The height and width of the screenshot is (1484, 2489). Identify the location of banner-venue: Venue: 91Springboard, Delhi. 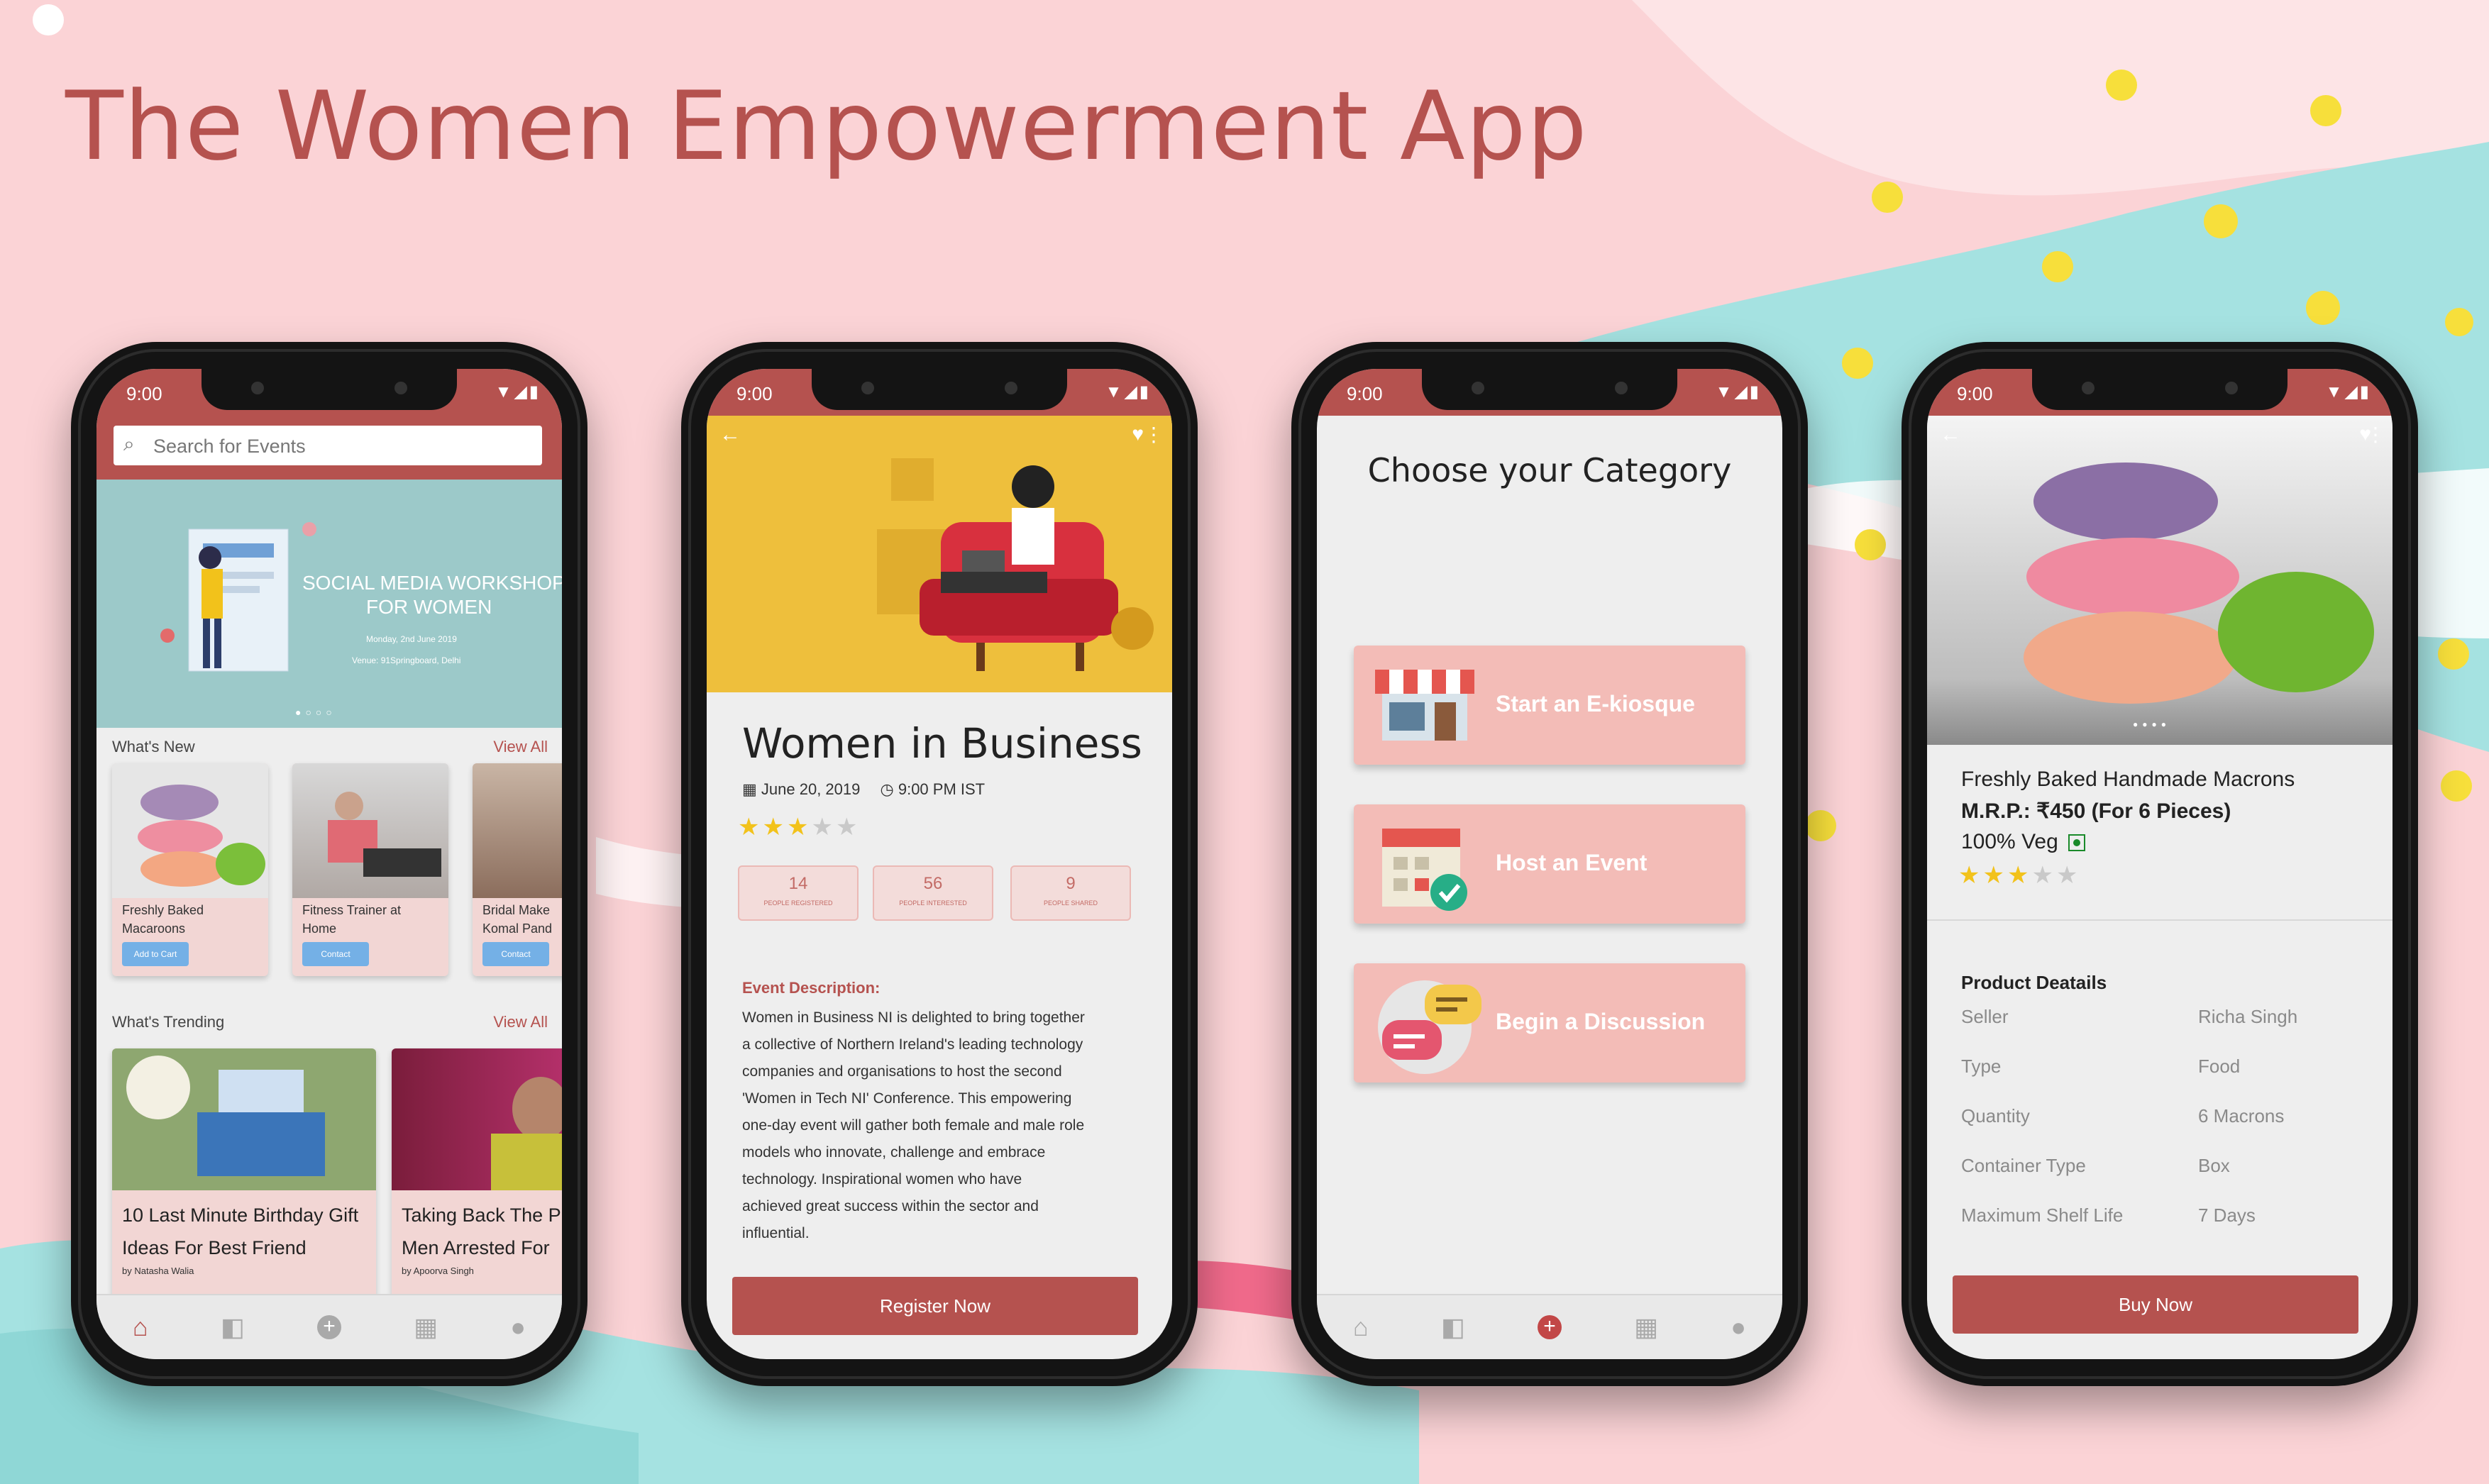
(406, 660).